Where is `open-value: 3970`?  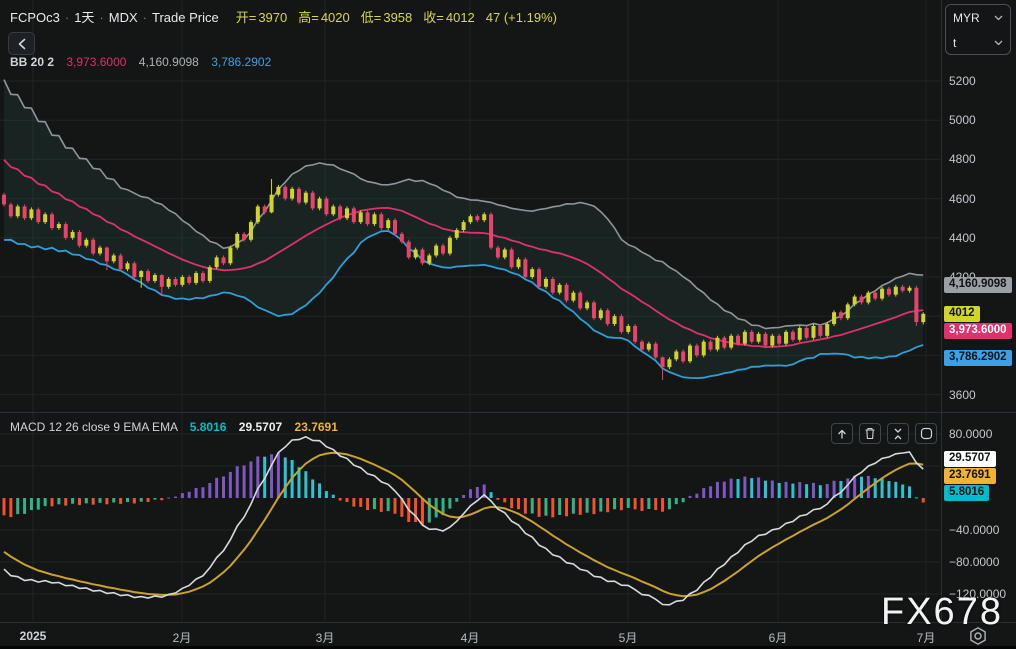 open-value: 3970 is located at coordinates (273, 17).